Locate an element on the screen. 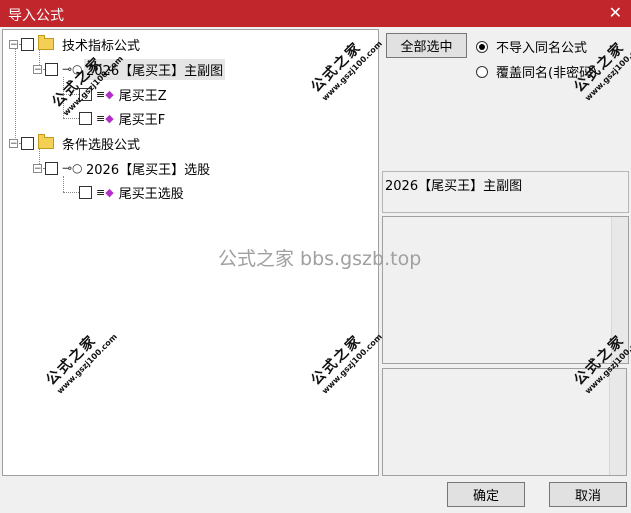 The height and width of the screenshot is (513, 631). ok-button: 确定 is located at coordinates (486, 494).